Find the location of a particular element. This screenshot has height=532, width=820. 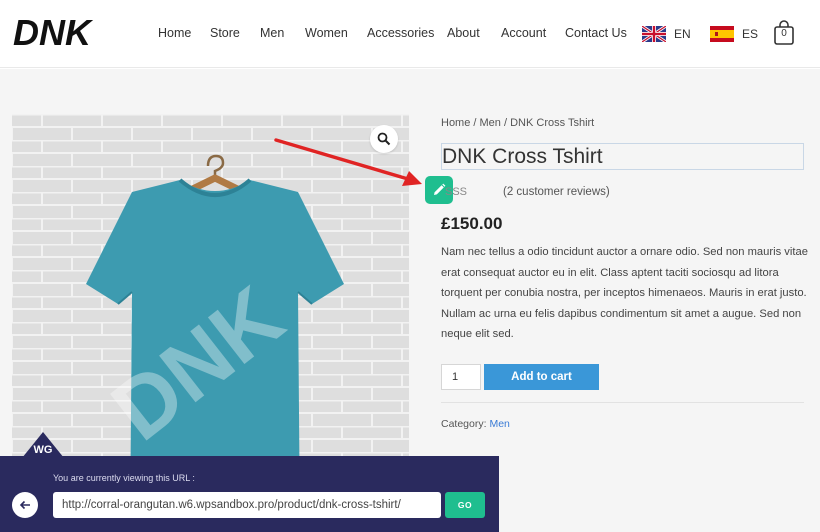

add-to-cart-button: Add to cart is located at coordinates (541, 377).